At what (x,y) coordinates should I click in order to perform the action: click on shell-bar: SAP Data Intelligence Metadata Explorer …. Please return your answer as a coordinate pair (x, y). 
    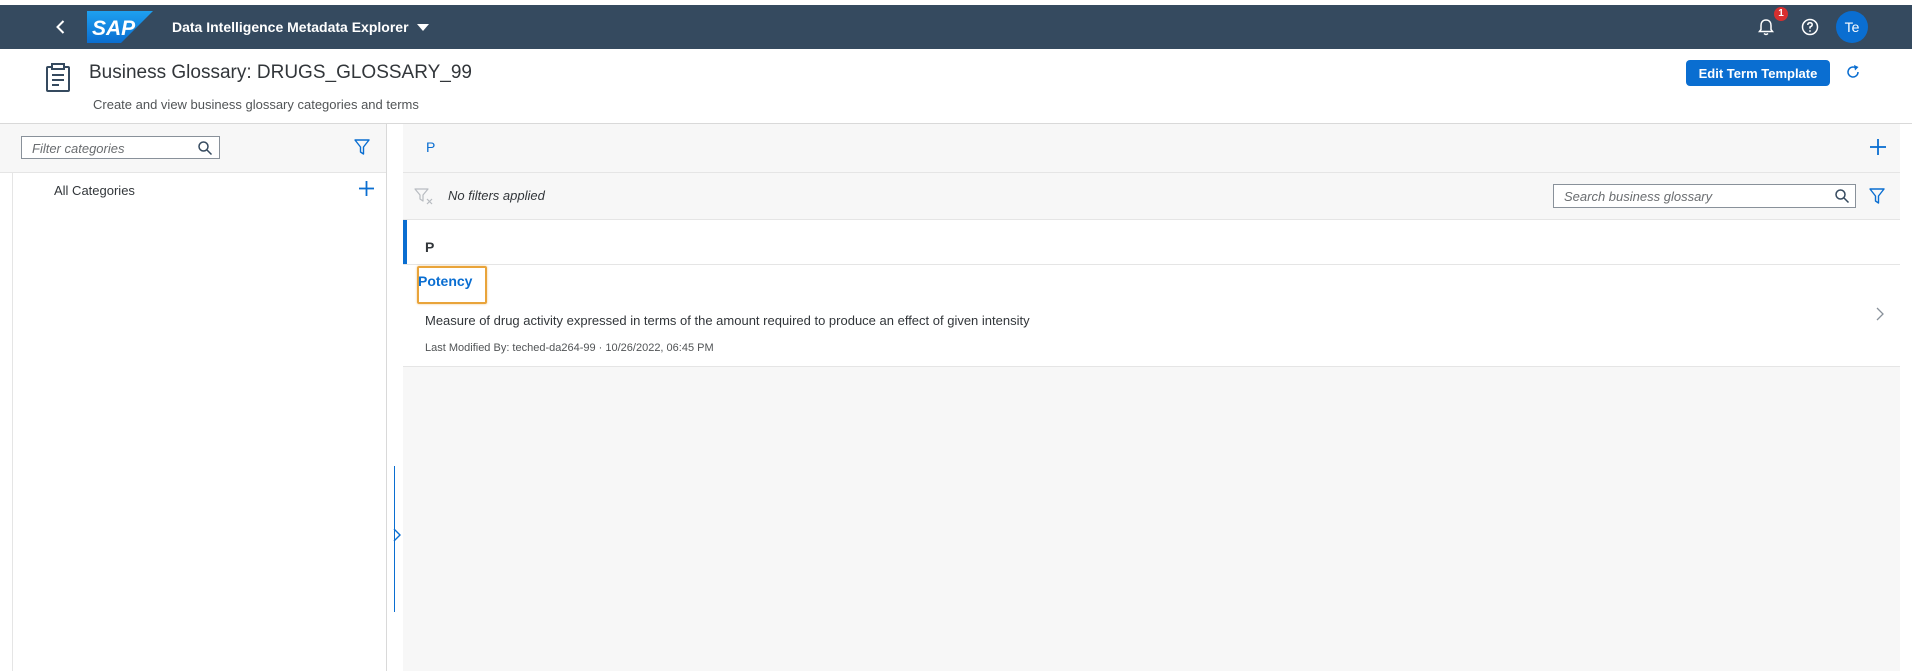
    Looking at the image, I should click on (956, 27).